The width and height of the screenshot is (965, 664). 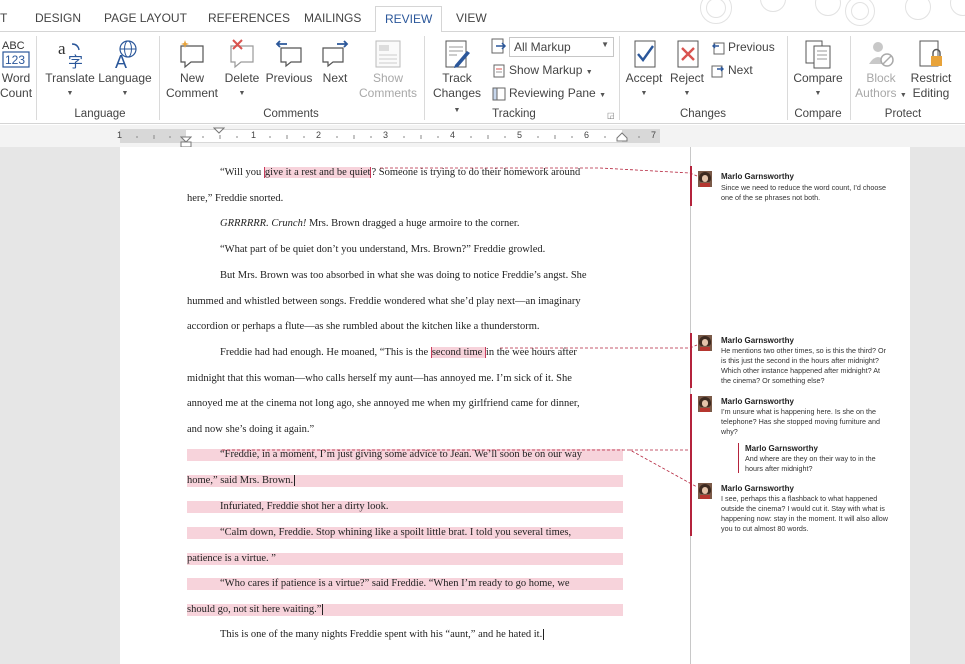 What do you see at coordinates (186, 137) in the screenshot?
I see `indent-markers-icon` at bounding box center [186, 137].